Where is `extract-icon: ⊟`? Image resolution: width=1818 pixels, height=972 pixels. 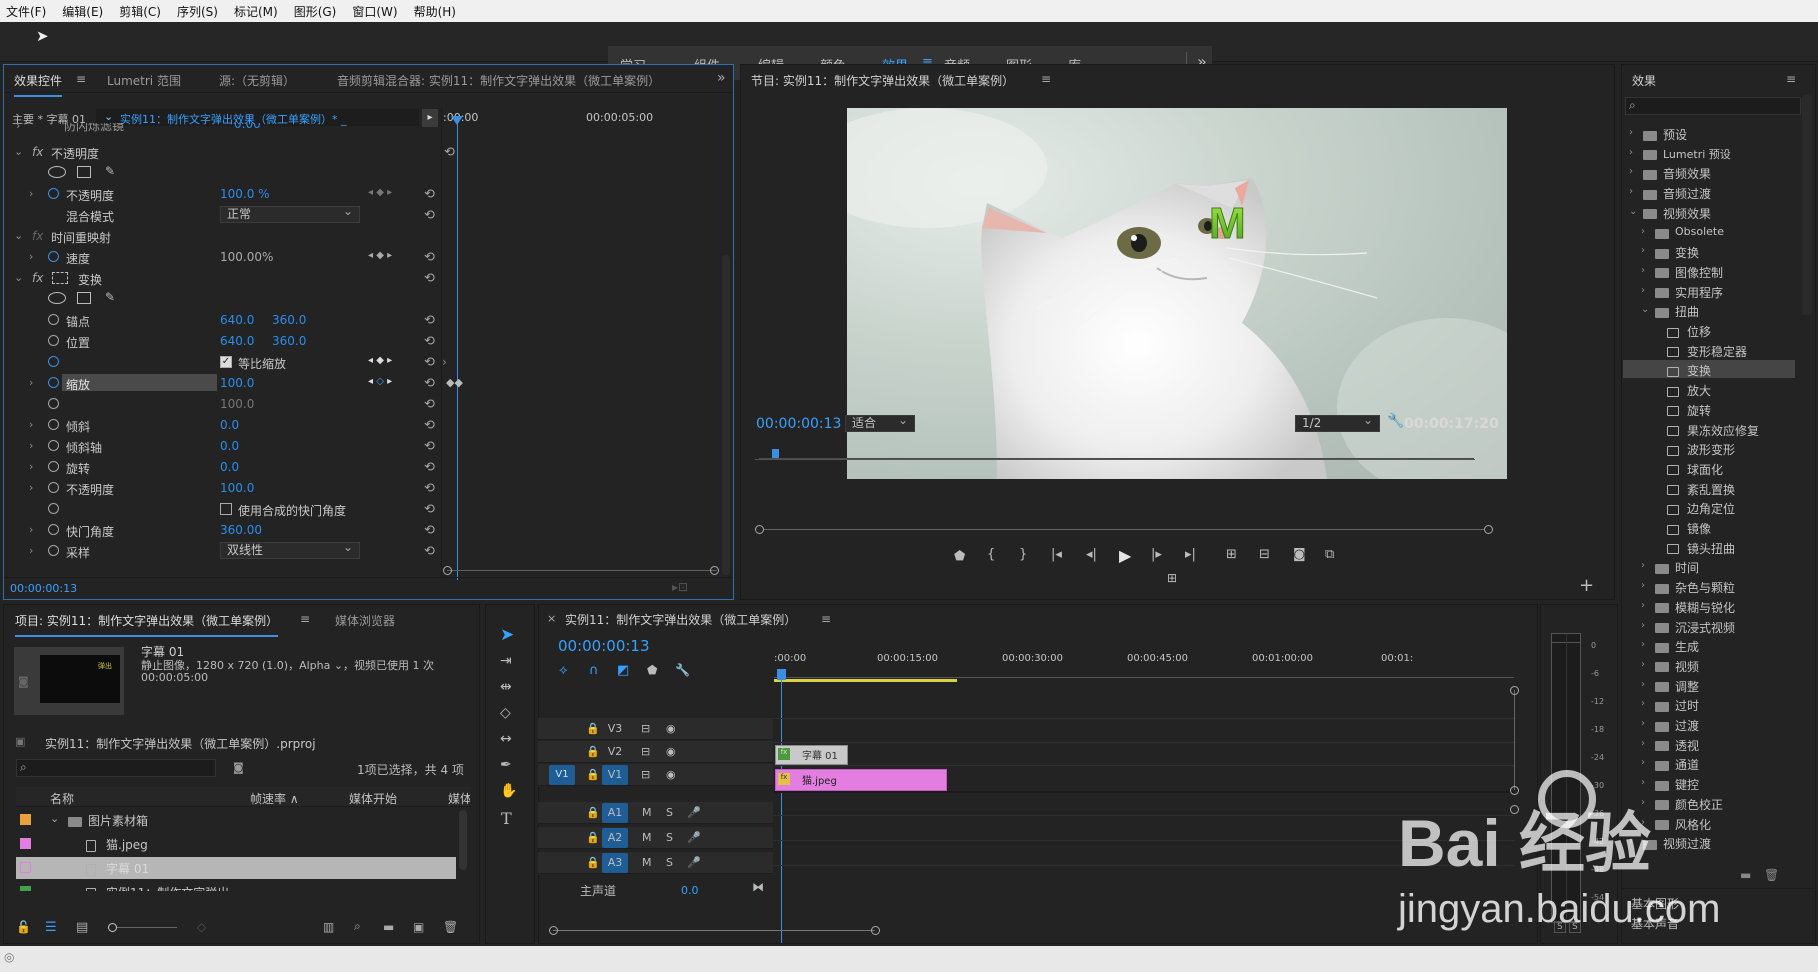
extract-icon: ⊟ is located at coordinates (1264, 554).